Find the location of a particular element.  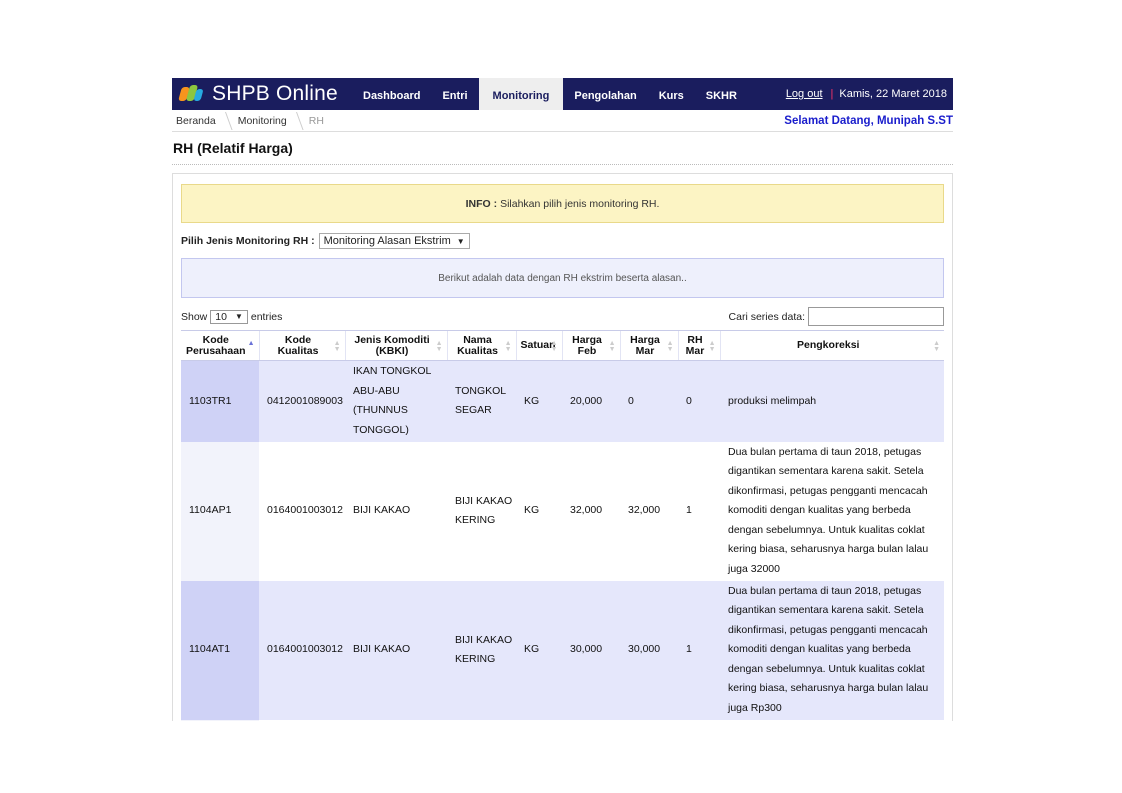

table-cell: 1 is located at coordinates (699, 650).